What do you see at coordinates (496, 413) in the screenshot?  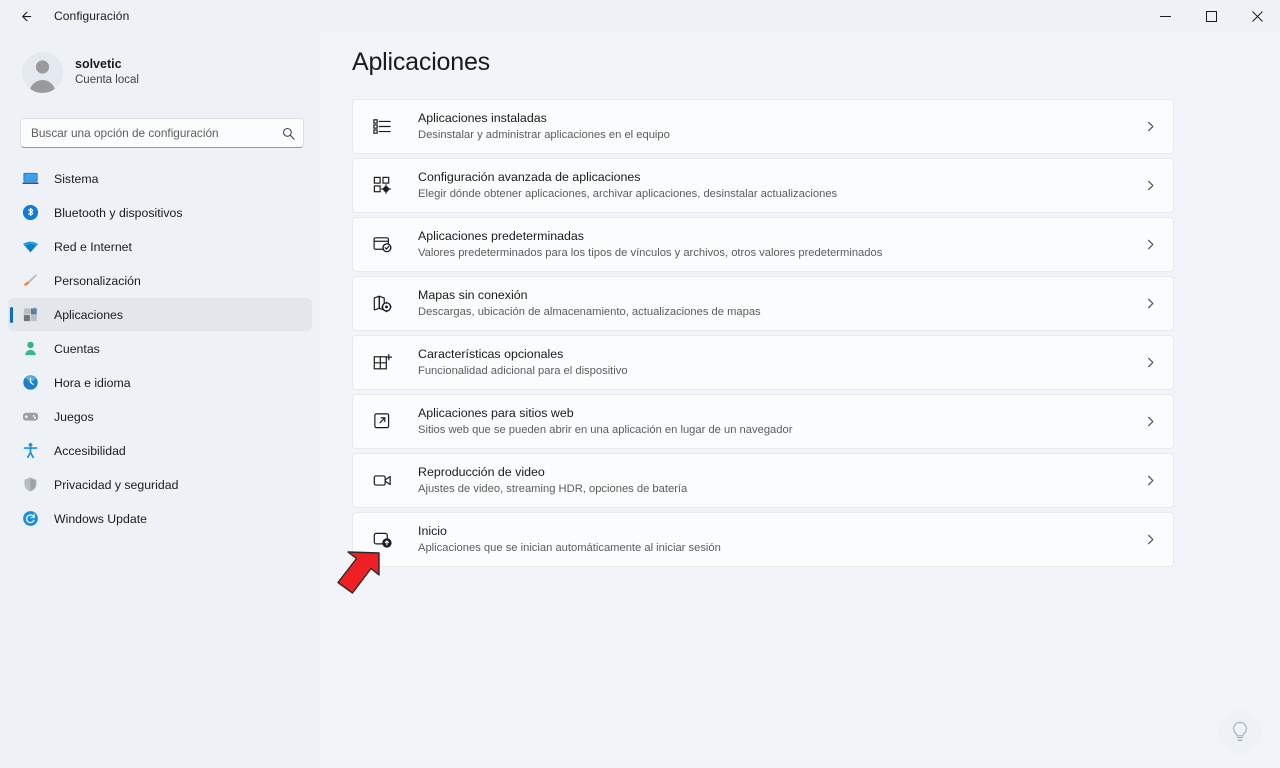 I see `card-title: Aplicaciones para sitios web` at bounding box center [496, 413].